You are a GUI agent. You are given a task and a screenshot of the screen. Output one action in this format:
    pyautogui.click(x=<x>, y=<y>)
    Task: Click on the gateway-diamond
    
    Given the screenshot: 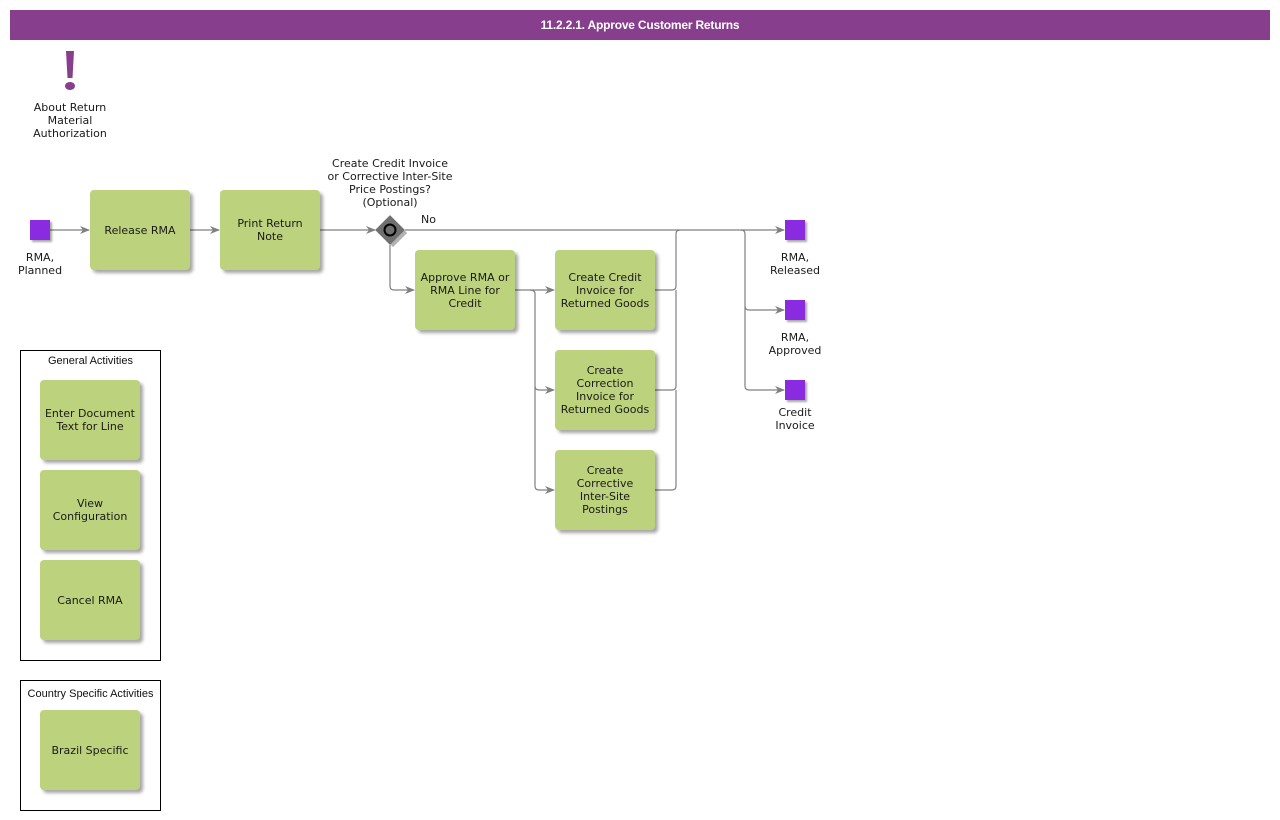 What is the action you would take?
    pyautogui.click(x=391, y=231)
    